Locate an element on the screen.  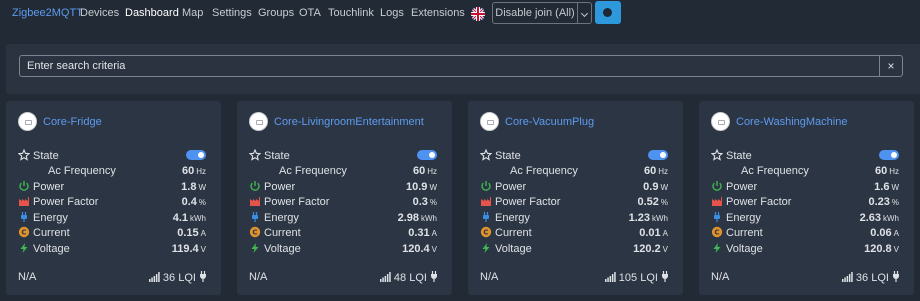
nav-touchlink: Touchlink is located at coordinates (351, 13).